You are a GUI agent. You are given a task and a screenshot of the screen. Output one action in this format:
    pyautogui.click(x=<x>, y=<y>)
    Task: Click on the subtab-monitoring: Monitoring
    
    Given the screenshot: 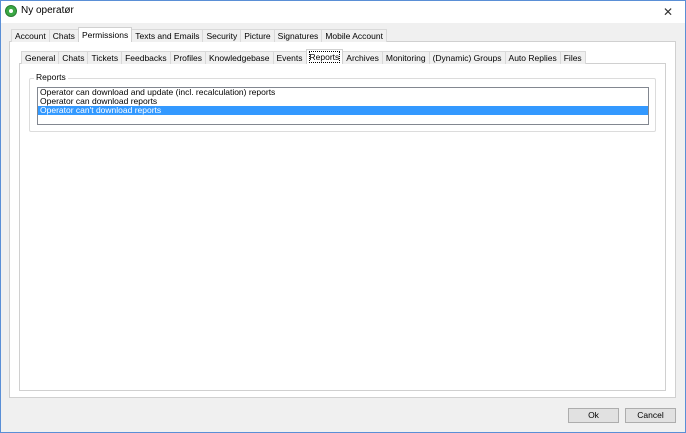 What is the action you would take?
    pyautogui.click(x=405, y=57)
    